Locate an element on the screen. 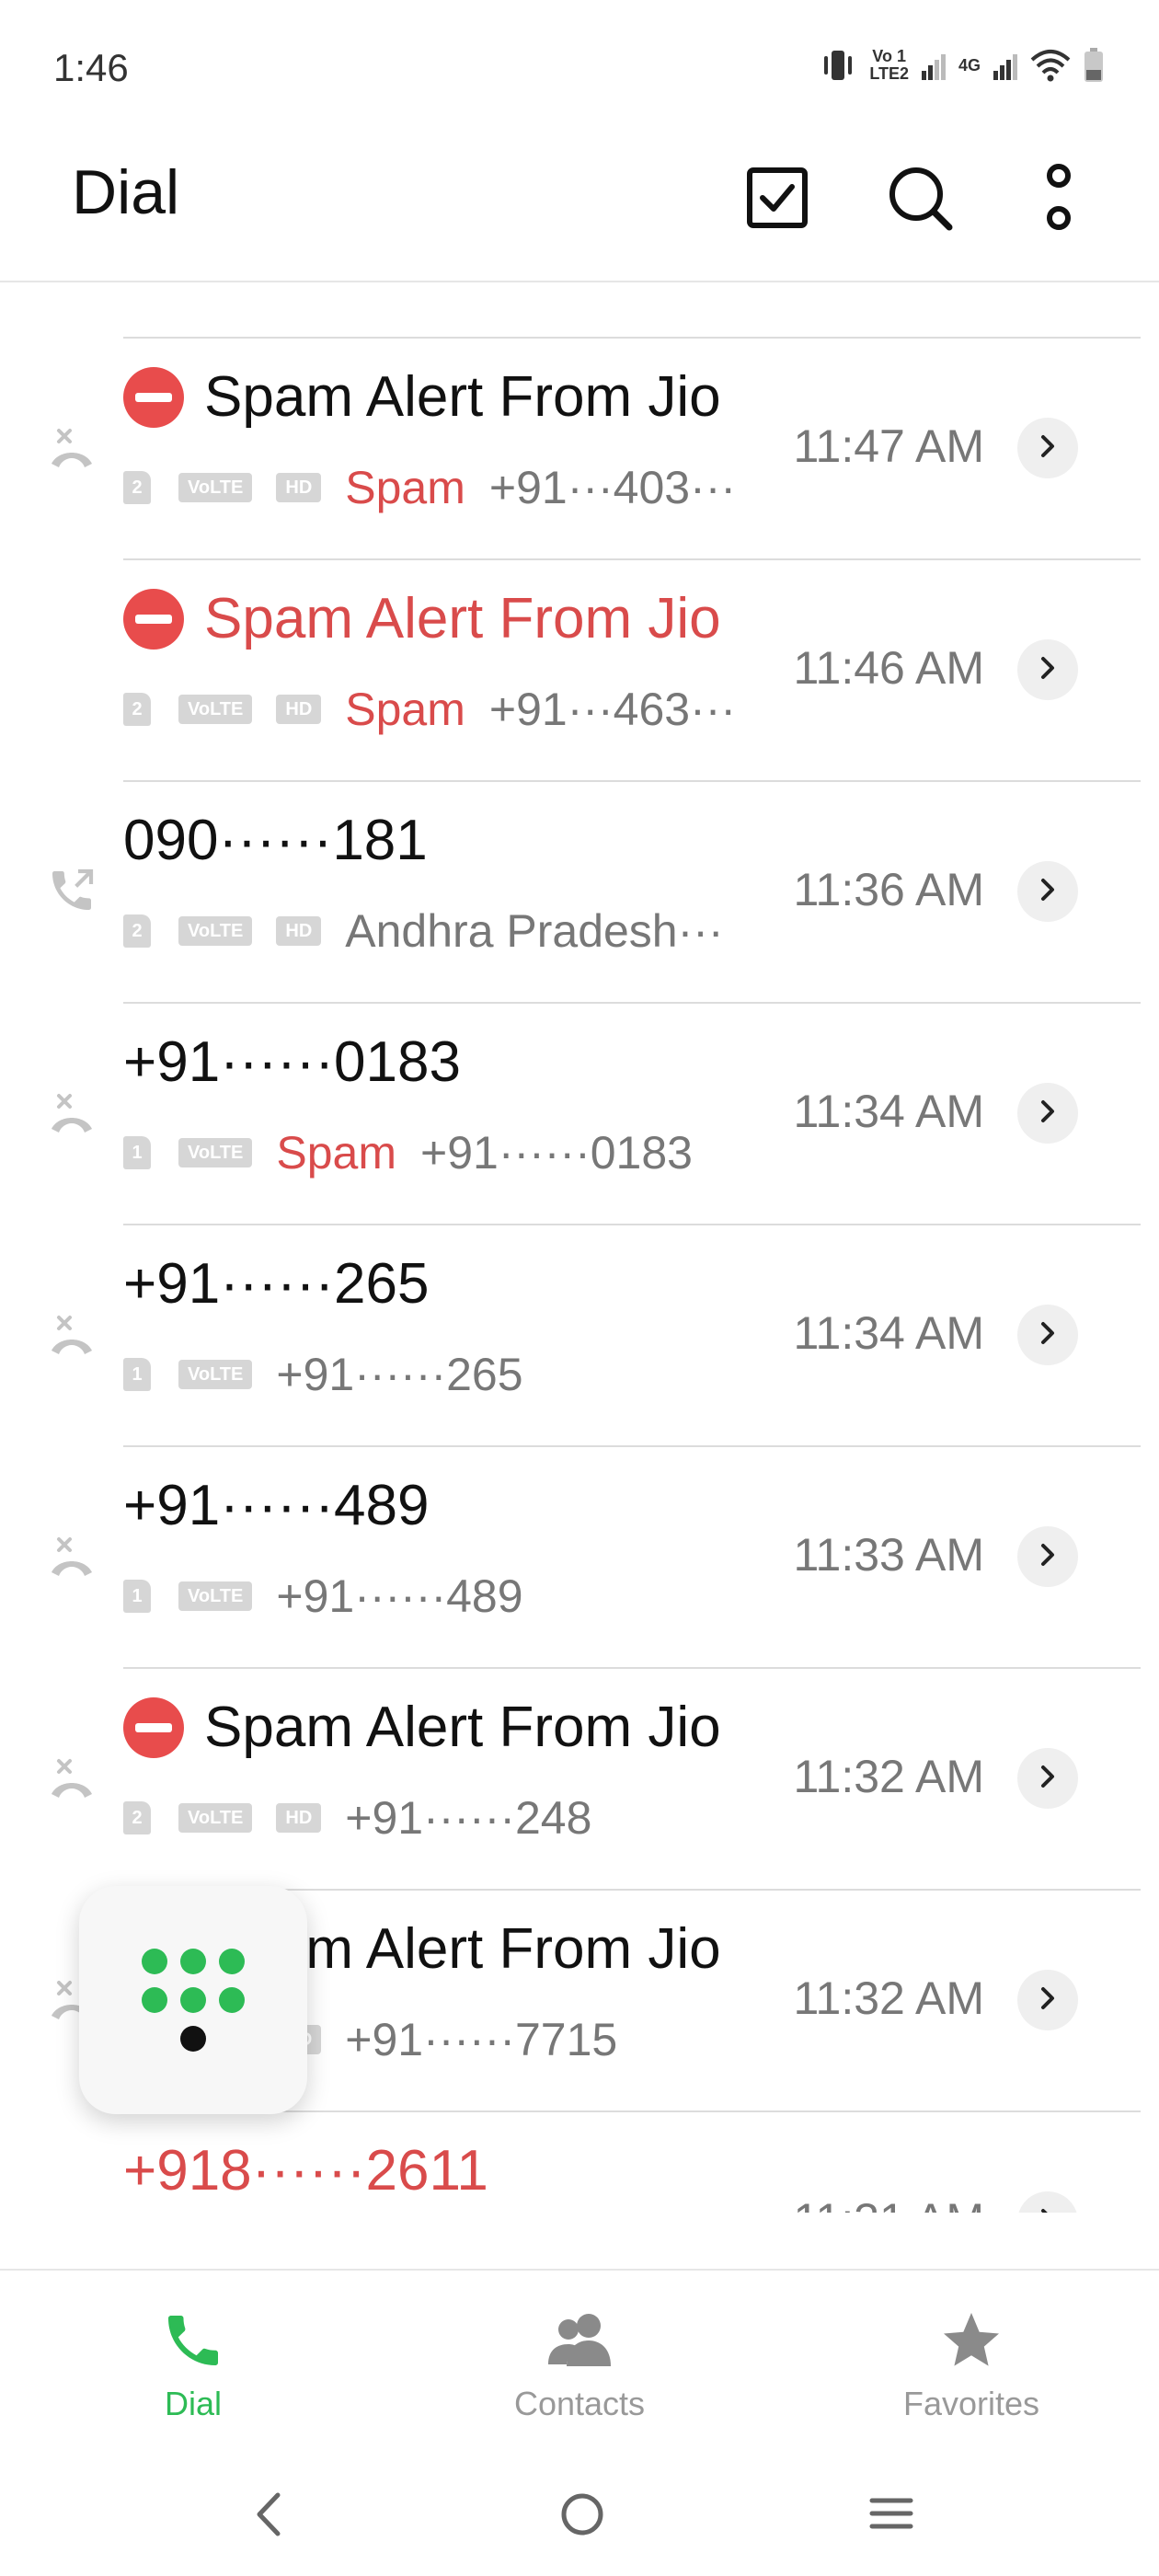 This screenshot has width=1159, height=2576. call-meta: 1 VoLTE Spam +91······0183 is located at coordinates (408, 1152).